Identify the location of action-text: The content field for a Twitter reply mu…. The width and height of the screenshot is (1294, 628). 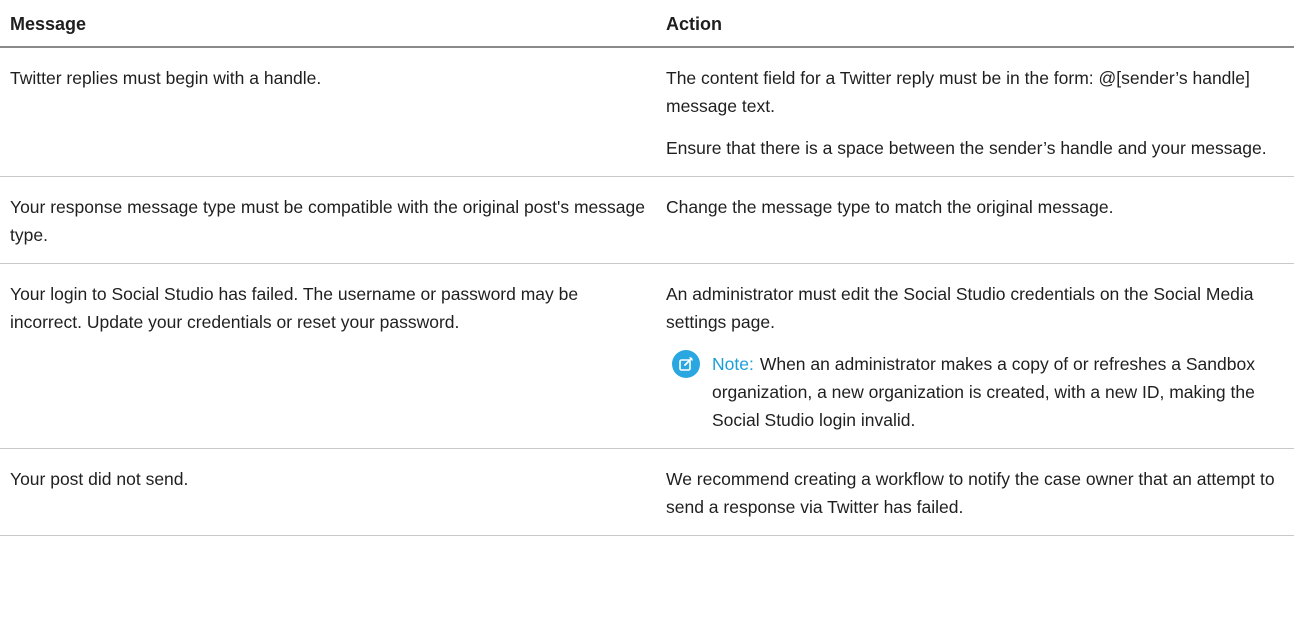
(958, 92).